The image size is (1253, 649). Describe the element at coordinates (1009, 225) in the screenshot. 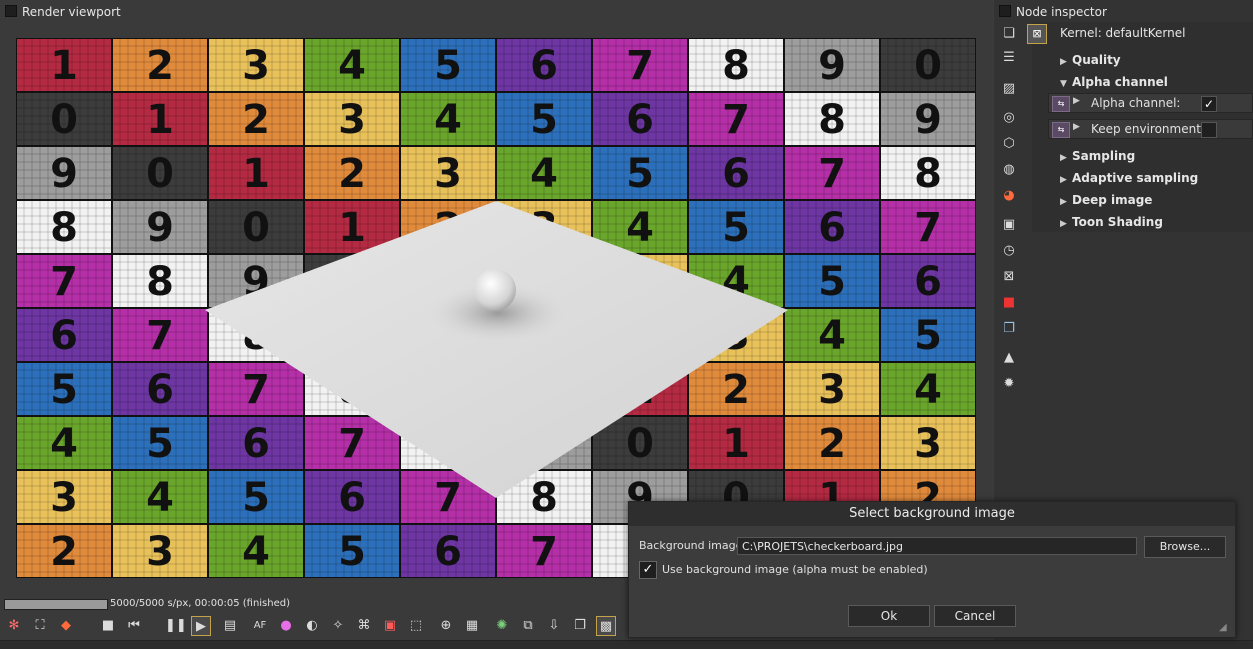

I see `texture-icon: ▣` at that location.